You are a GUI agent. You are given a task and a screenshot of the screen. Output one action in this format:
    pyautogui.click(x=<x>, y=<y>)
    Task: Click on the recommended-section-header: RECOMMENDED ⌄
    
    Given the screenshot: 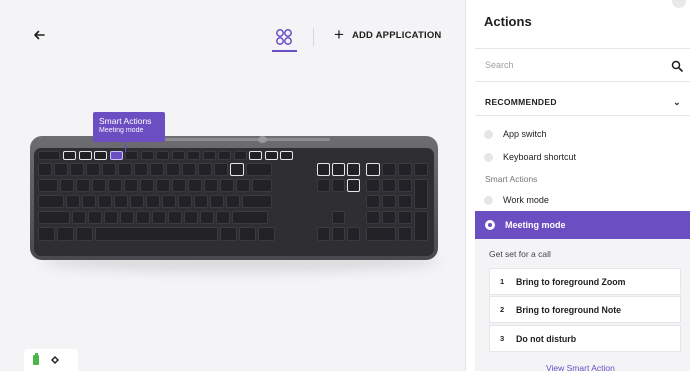 What is the action you would take?
    pyautogui.click(x=582, y=102)
    